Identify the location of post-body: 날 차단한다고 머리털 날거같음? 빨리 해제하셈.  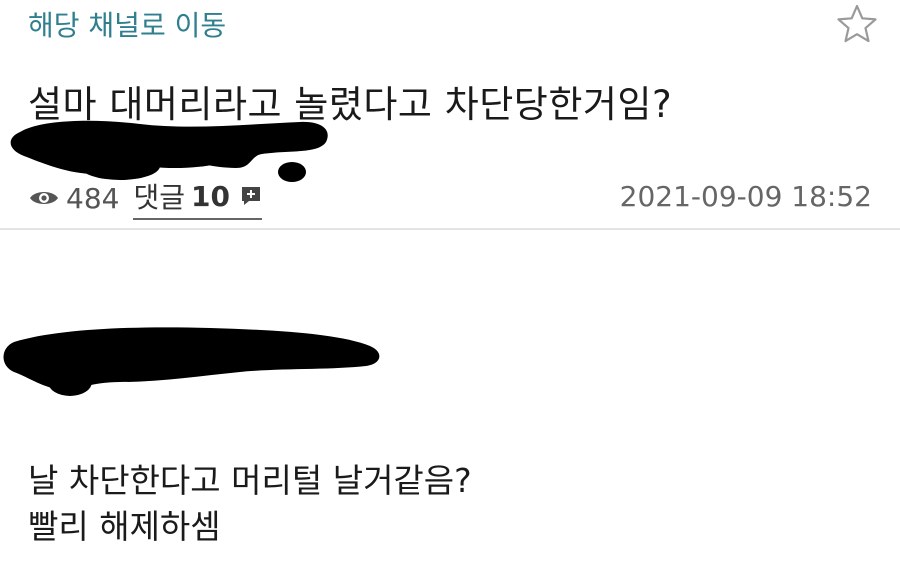
(250, 504).